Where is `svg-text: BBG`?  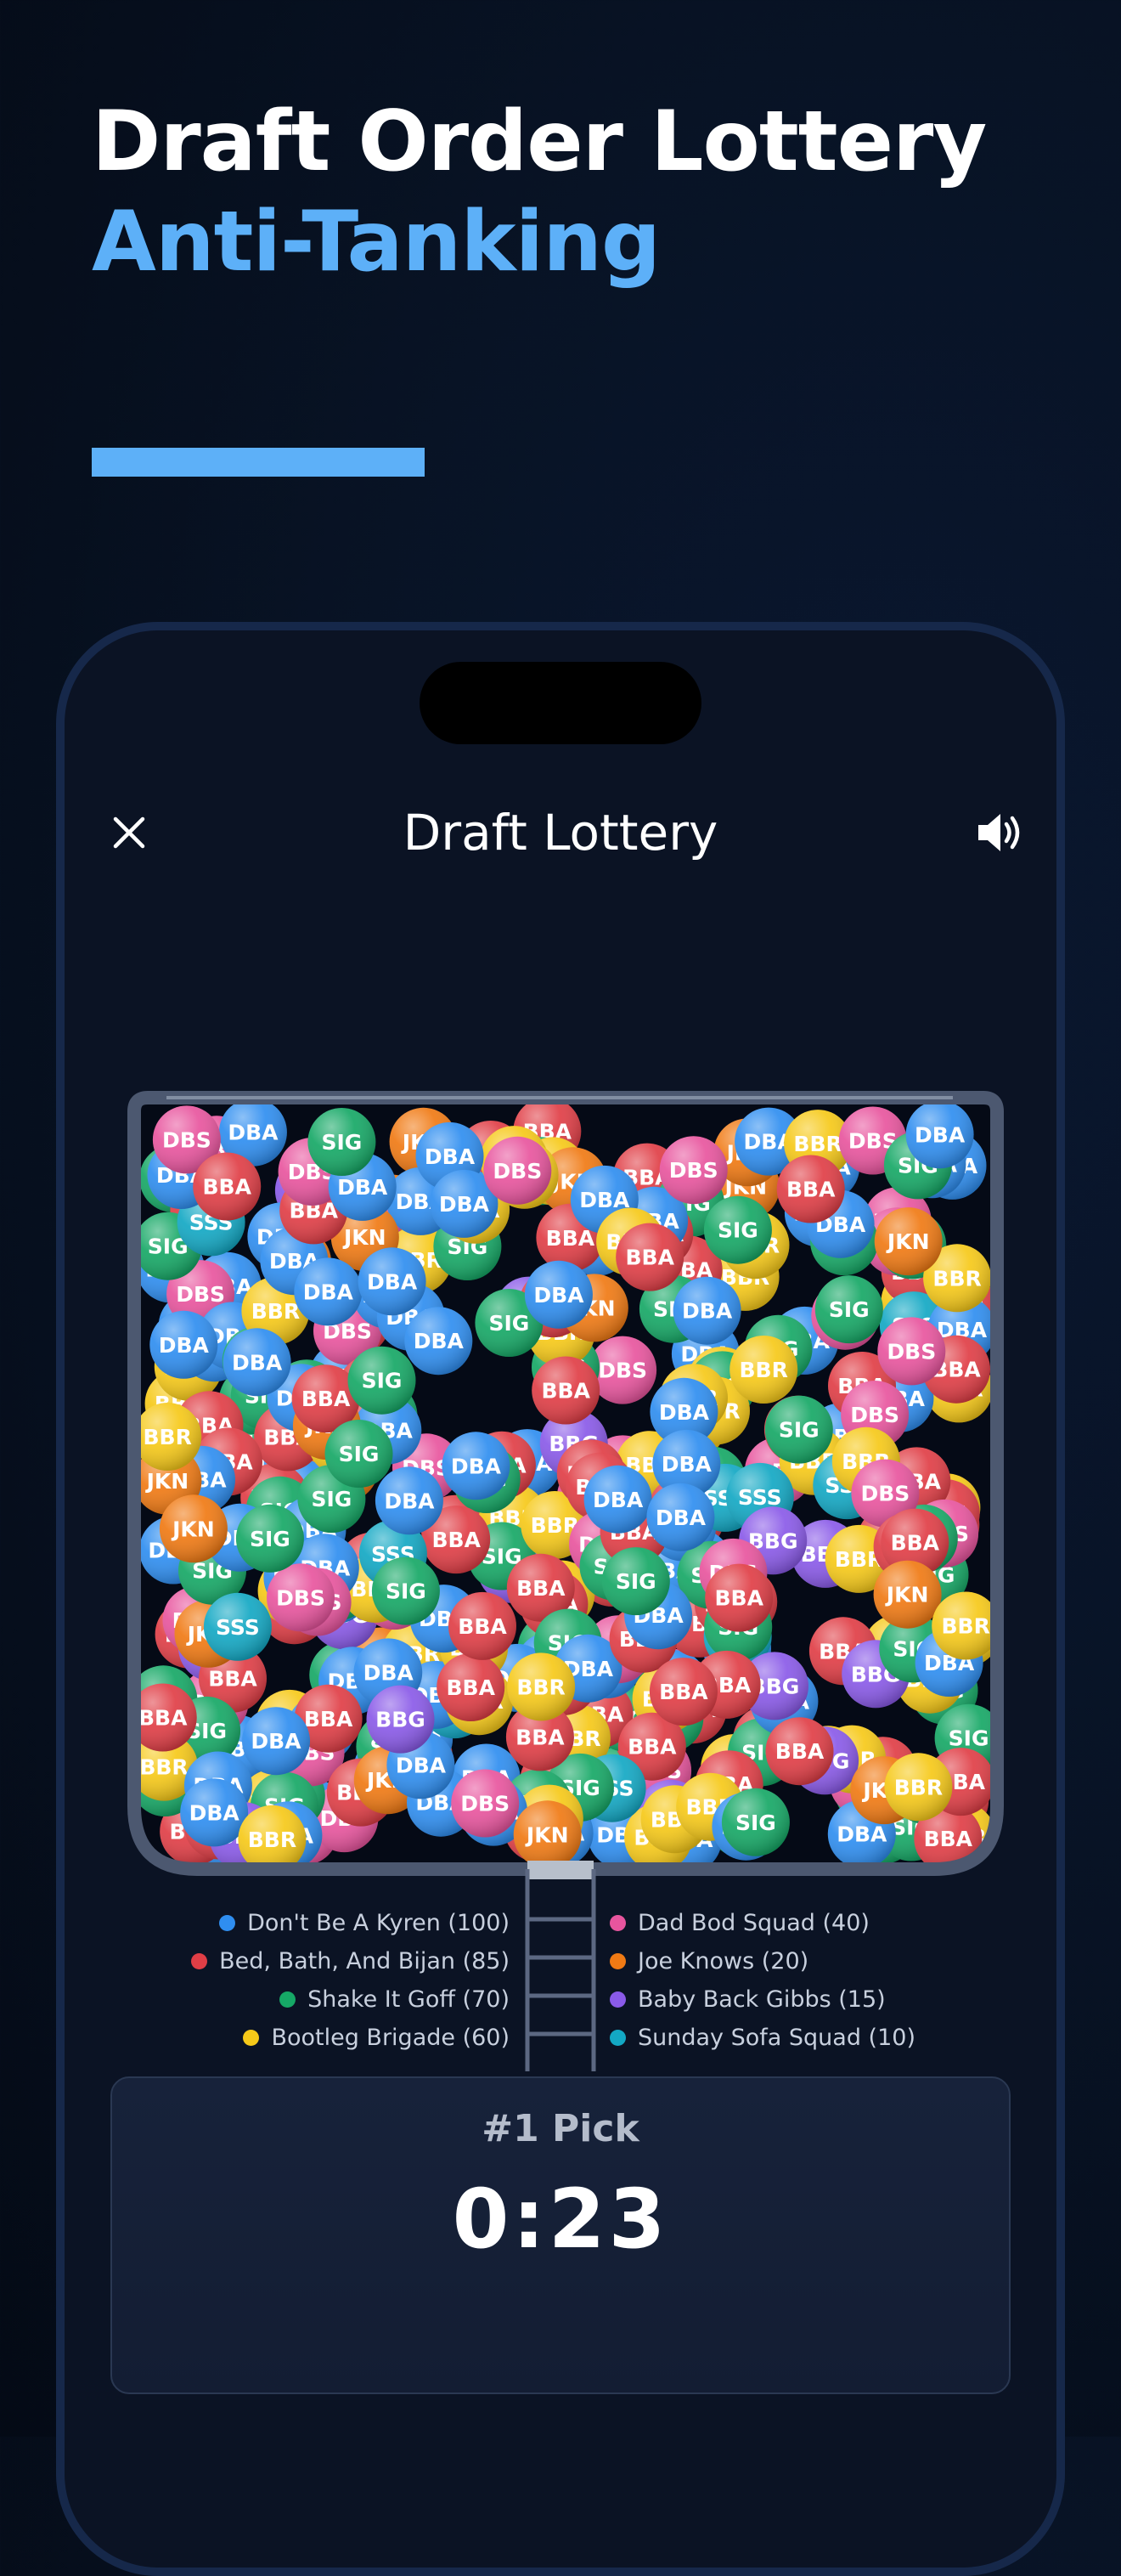 svg-text: BBG is located at coordinates (400, 1720).